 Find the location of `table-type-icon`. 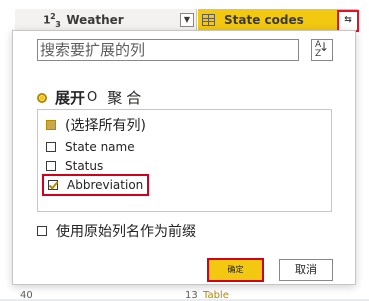

table-type-icon is located at coordinates (208, 20).